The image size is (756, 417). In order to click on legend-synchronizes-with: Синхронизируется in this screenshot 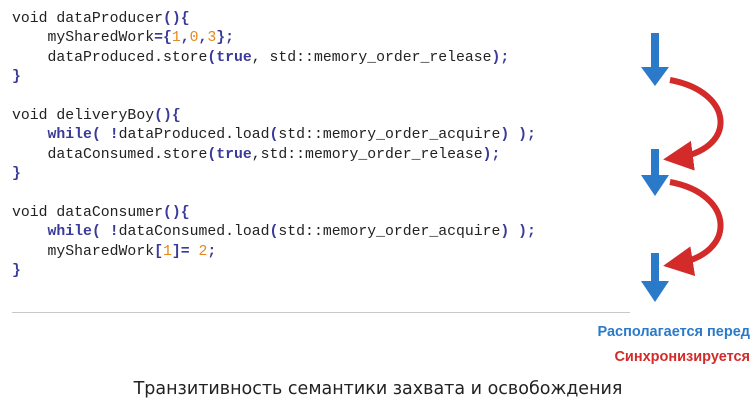, I will do `click(682, 357)`.